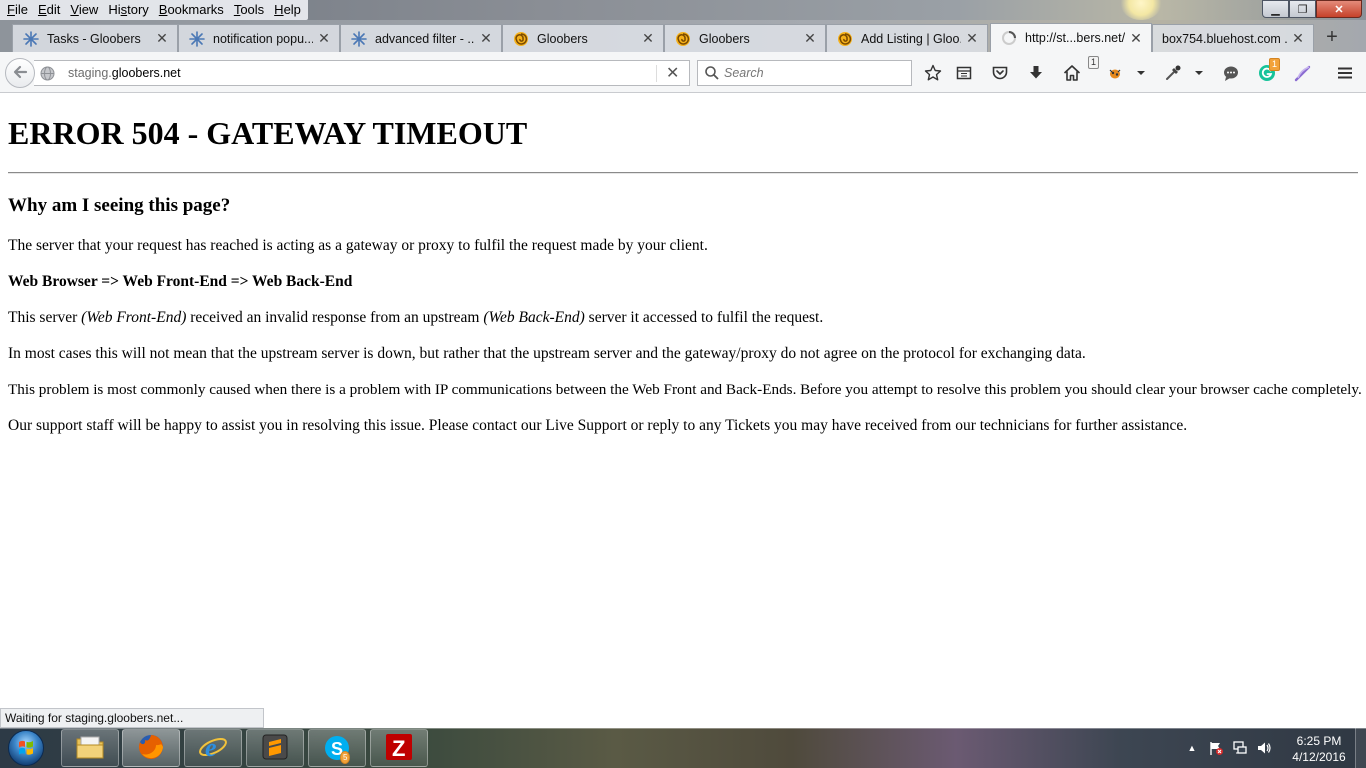  I want to click on sublime-text-icon, so click(275, 748).